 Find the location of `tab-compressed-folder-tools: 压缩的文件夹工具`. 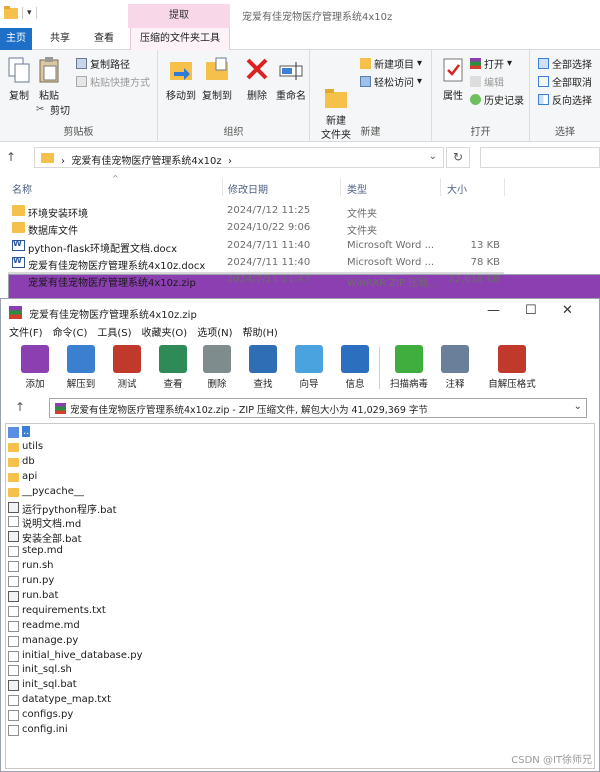

tab-compressed-folder-tools: 压缩的文件夹工具 is located at coordinates (180, 39).